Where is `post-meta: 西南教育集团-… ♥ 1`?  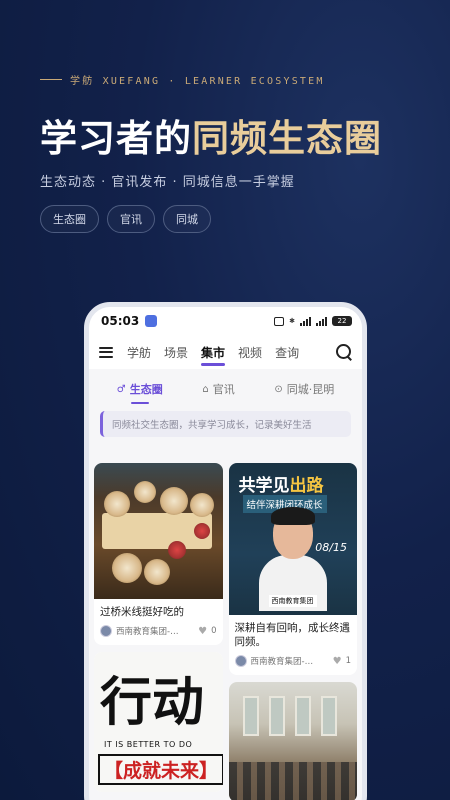 post-meta: 西南教育集团-… ♥ 1 is located at coordinates (293, 664).